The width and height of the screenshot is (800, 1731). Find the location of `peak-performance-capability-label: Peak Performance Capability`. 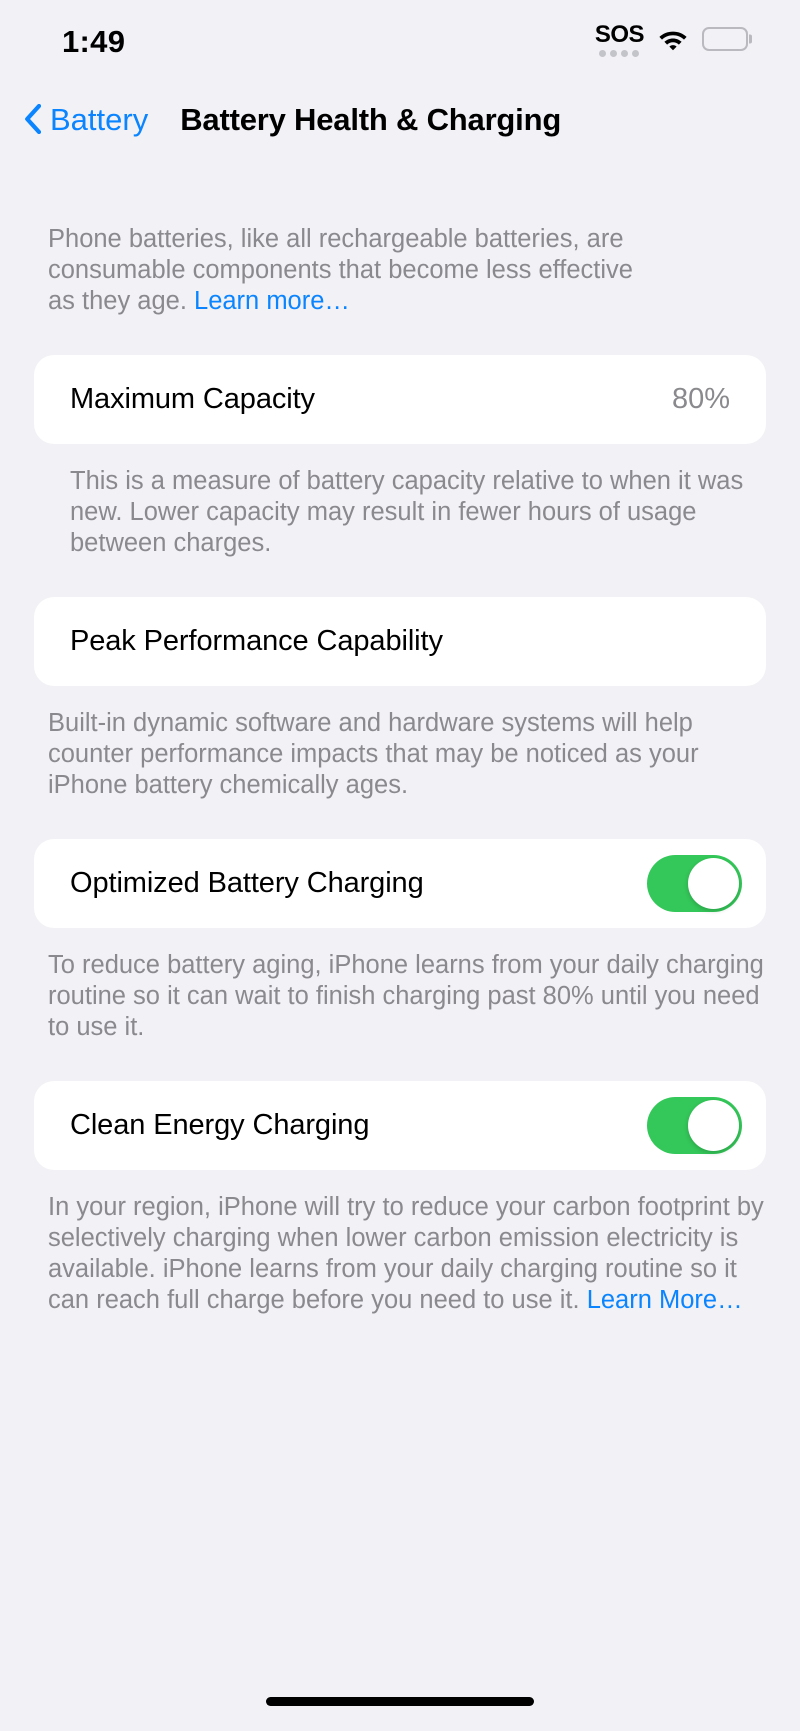

peak-performance-capability-label: Peak Performance Capability is located at coordinates (256, 641).